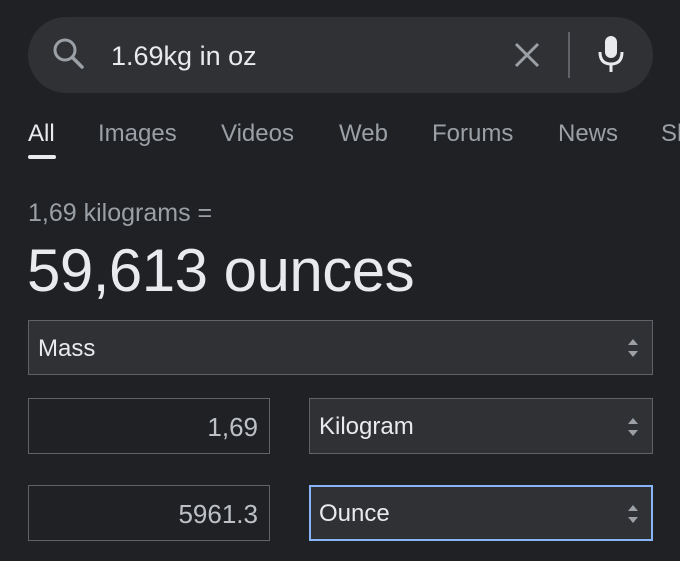 The height and width of the screenshot is (561, 680). I want to click on tab-shopping: Sh, so click(670, 134).